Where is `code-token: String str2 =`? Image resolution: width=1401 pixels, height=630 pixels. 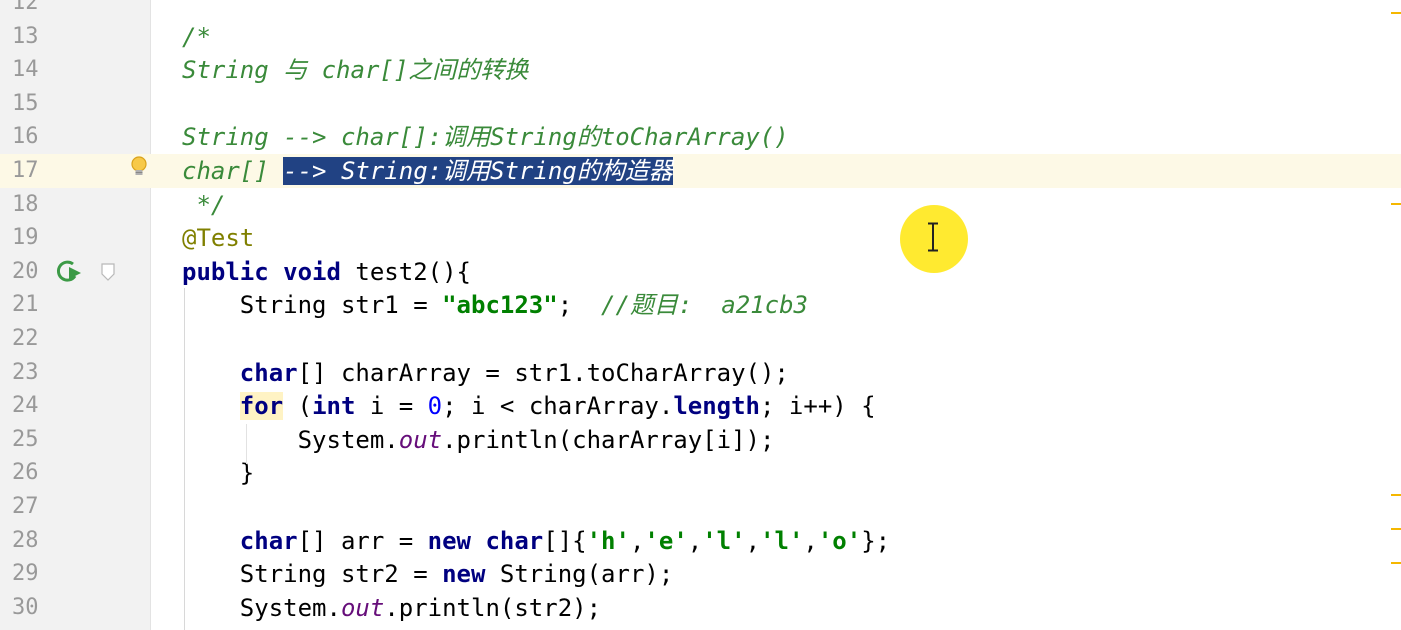 code-token: String str2 = is located at coordinates (312, 574).